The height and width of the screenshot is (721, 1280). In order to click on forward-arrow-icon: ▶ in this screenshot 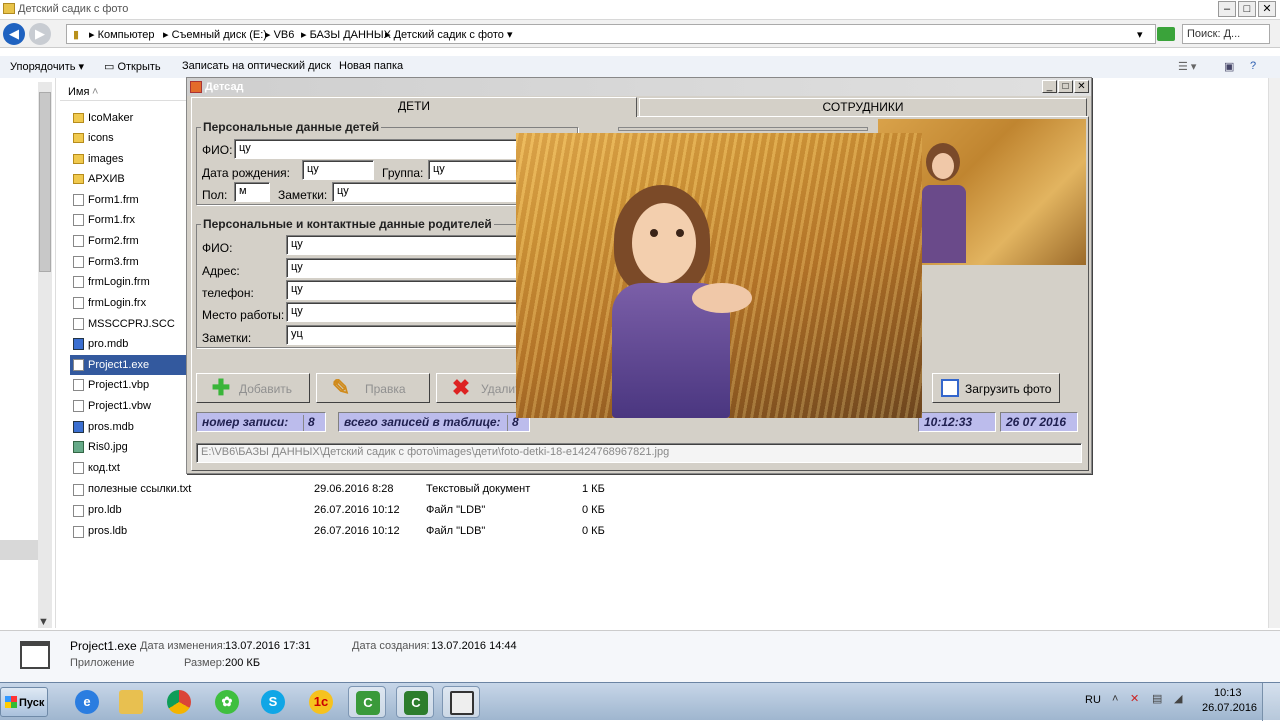, I will do `click(40, 34)`.